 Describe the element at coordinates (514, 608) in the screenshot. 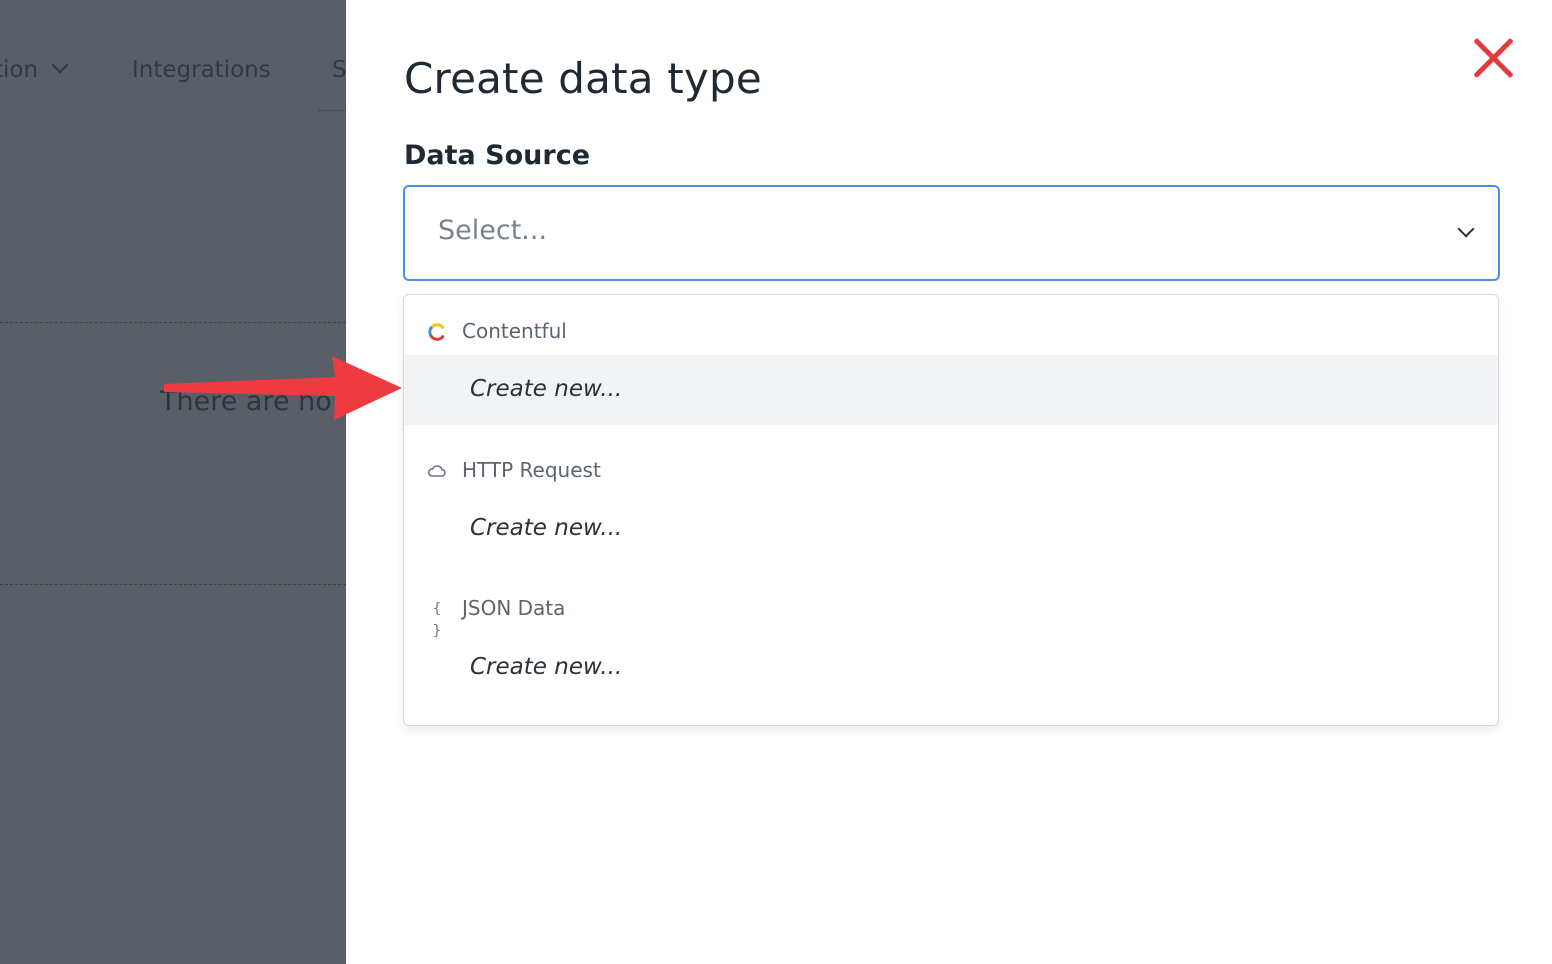

I see `group-label: JSON Data` at that location.